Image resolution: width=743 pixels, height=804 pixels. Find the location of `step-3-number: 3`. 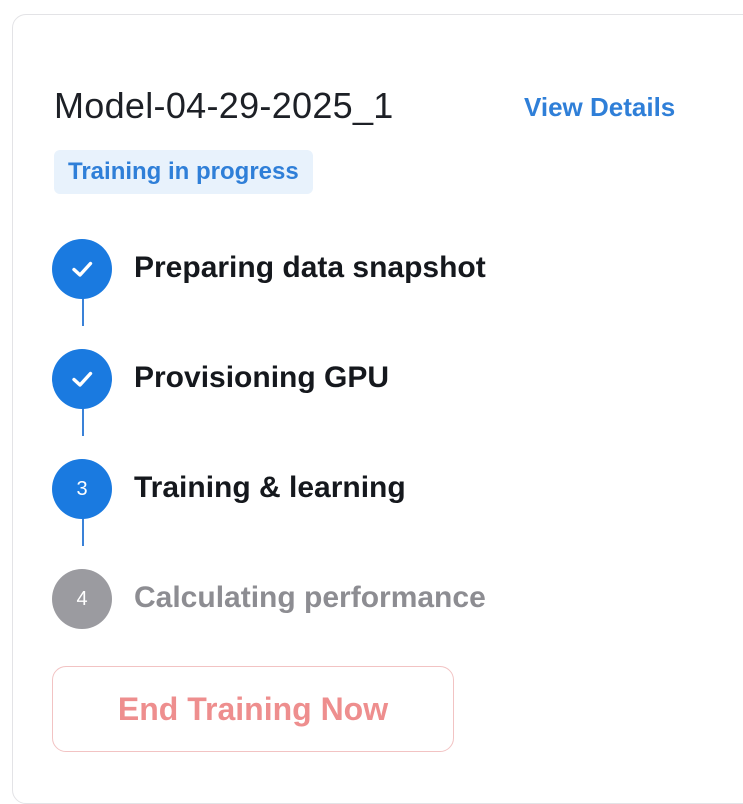

step-3-number: 3 is located at coordinates (82, 488).